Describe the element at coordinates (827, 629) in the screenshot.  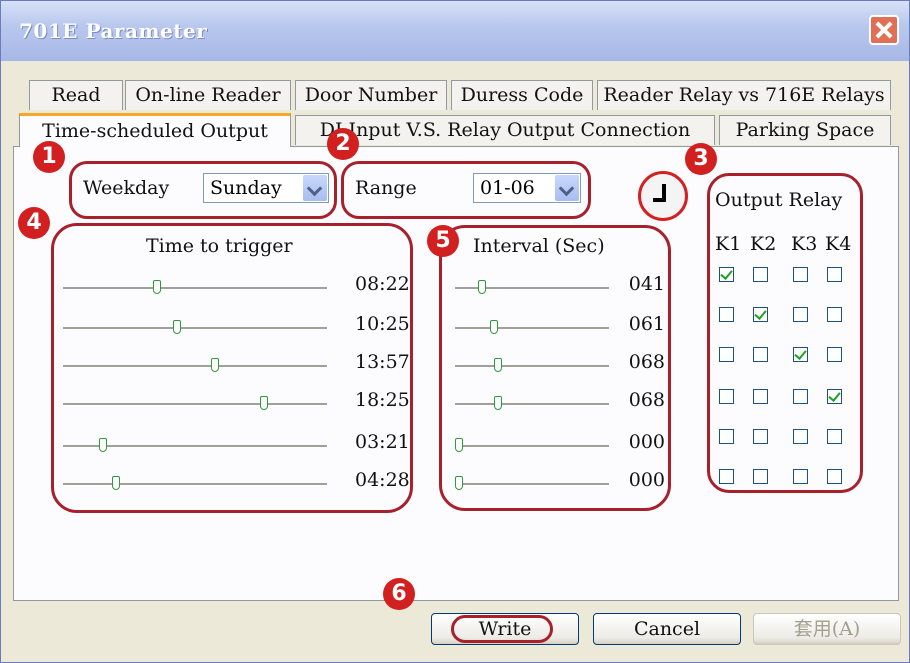
I see `apply-button: 套用(A)` at that location.